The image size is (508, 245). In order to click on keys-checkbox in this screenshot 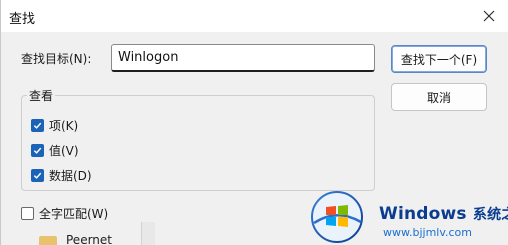, I will do `click(37, 125)`.